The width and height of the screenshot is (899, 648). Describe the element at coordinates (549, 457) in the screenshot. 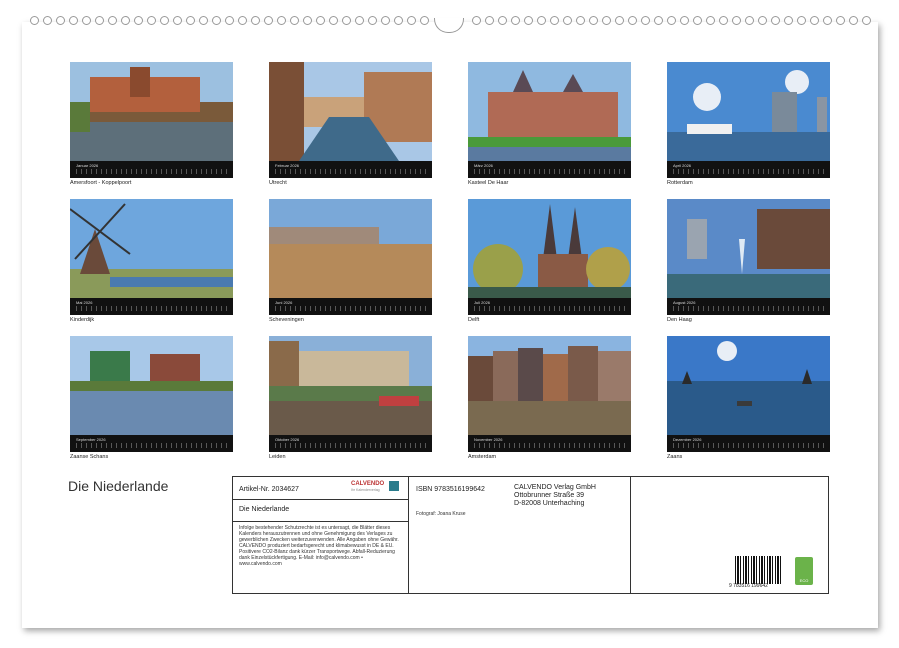

I see `tile-caption: Amsterdam` at that location.